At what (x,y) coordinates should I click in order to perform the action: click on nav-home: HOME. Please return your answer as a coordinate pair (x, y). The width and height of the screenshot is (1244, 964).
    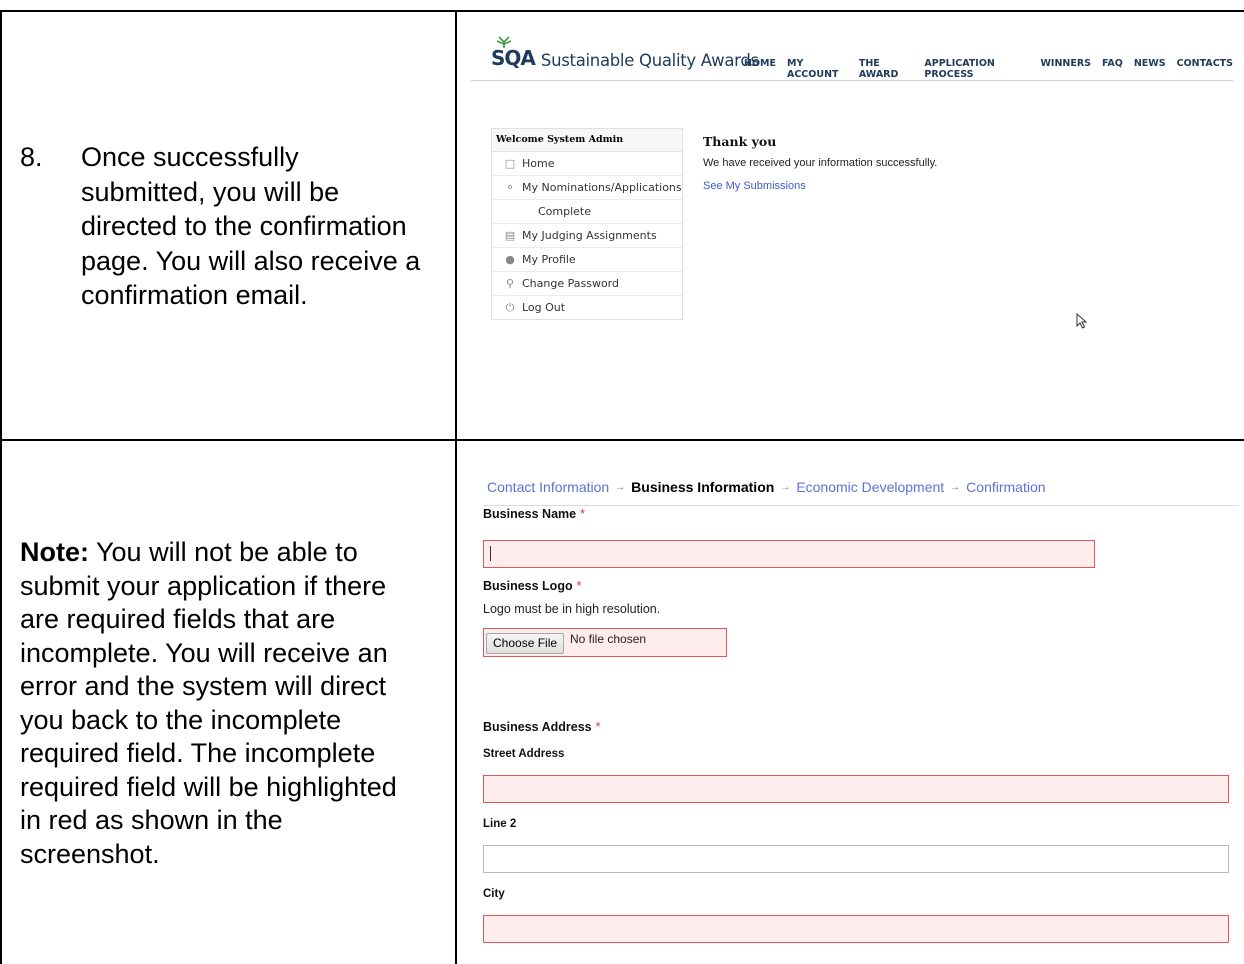
    Looking at the image, I should click on (760, 69).